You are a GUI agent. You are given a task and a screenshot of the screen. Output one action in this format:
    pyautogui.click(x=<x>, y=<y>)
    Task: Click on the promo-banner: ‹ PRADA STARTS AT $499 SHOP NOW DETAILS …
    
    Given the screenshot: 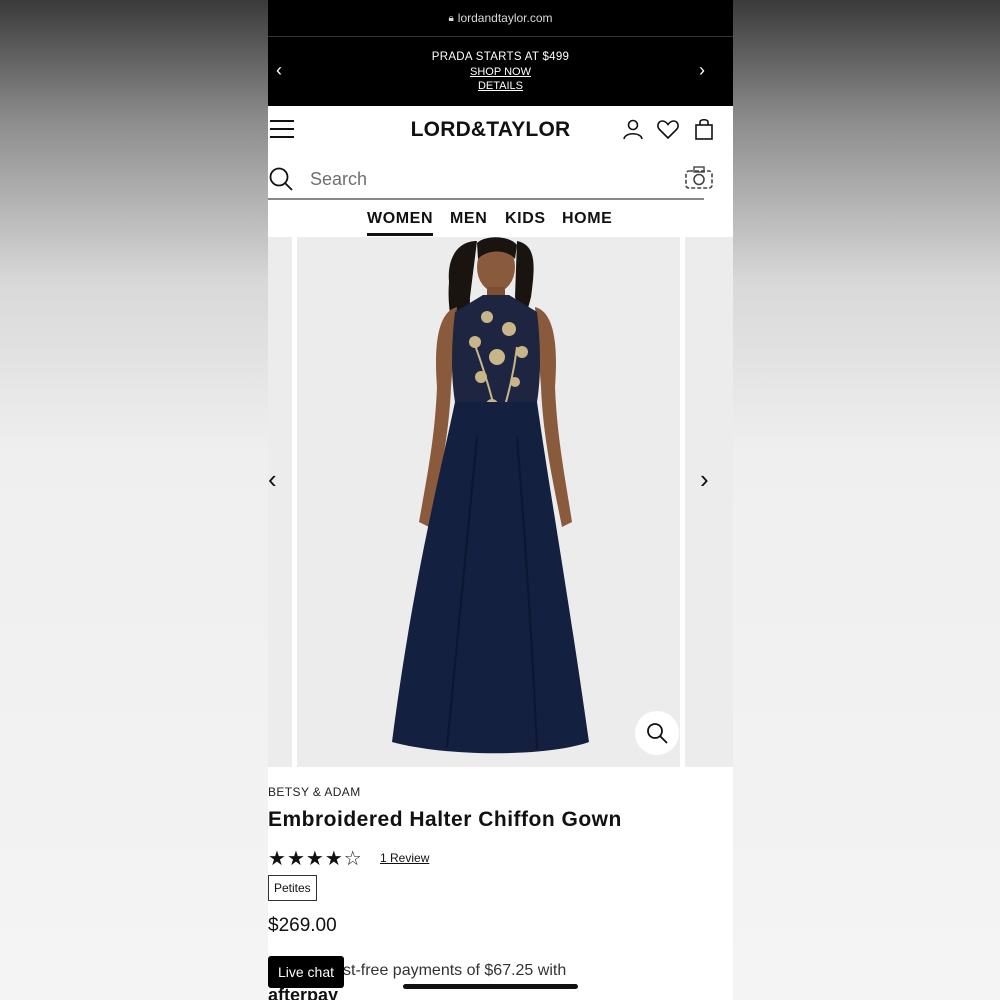 What is the action you would take?
    pyautogui.click(x=500, y=71)
    